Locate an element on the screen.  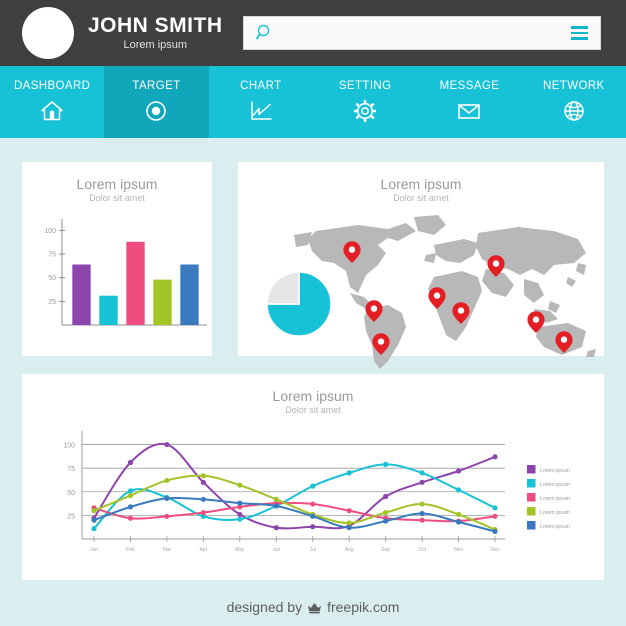
svg-text: May is located at coordinates (240, 550).